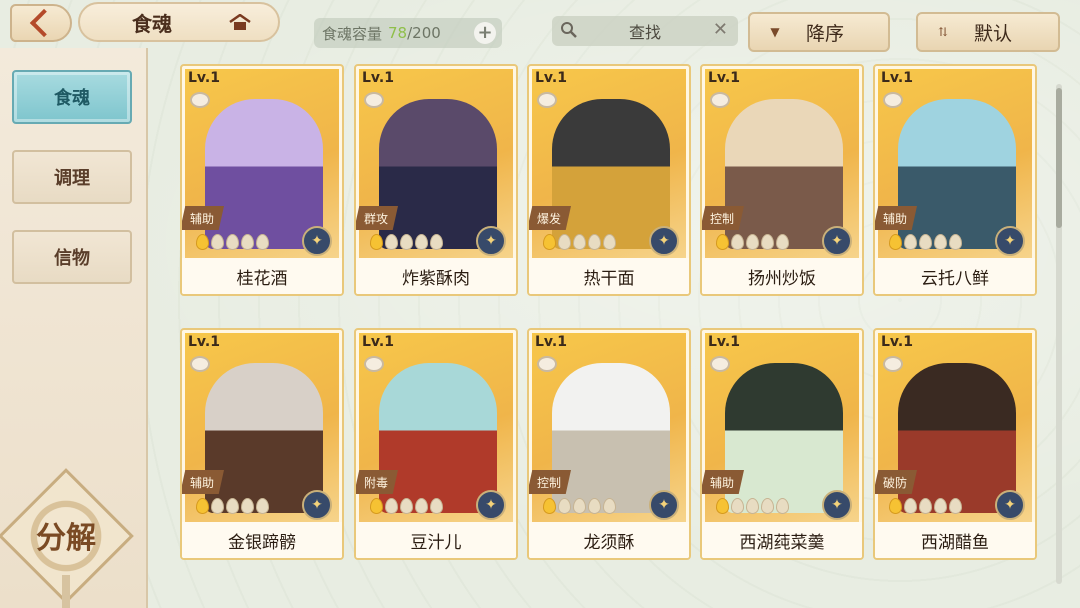  I want to click on card-name: 云托八鲜, so click(955, 276).